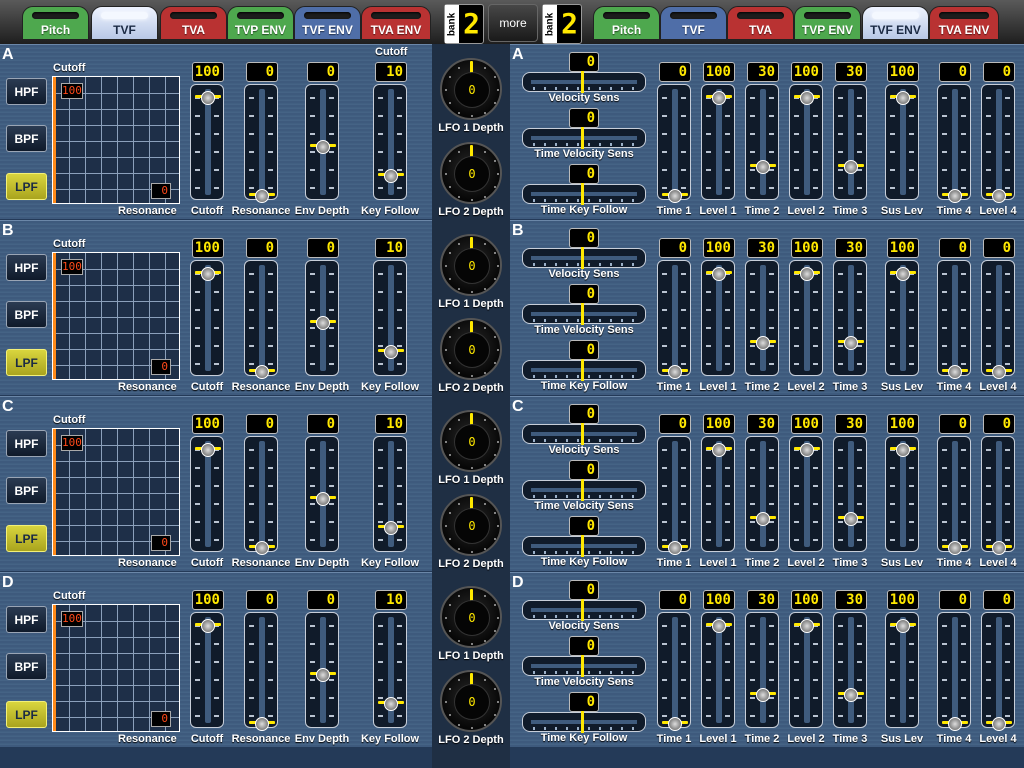  I want to click on tab-tvf: TVF, so click(124, 23).